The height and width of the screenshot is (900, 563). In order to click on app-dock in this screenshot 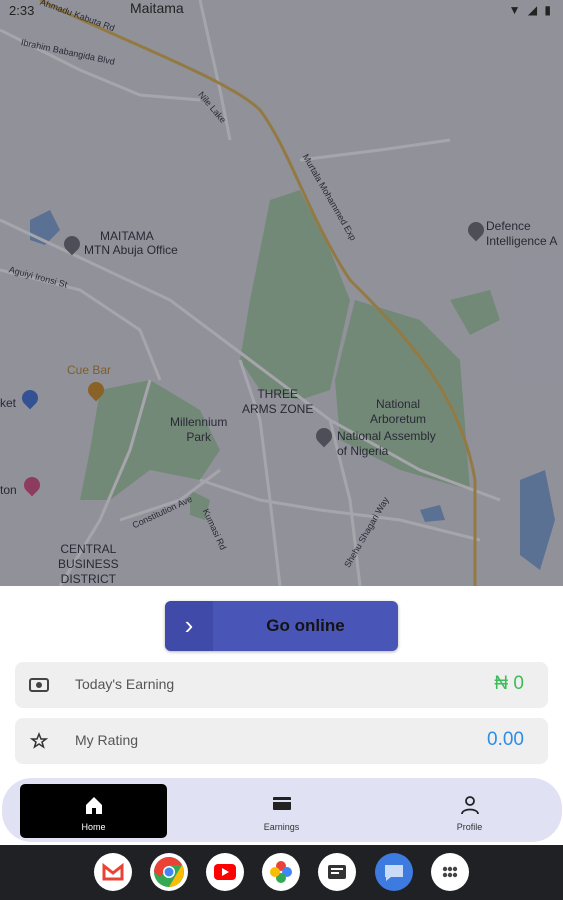, I will do `click(281, 872)`.